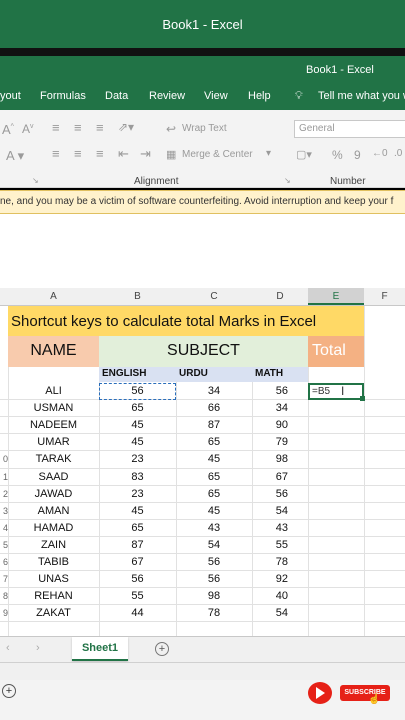 Image resolution: width=405 pixels, height=720 pixels. Describe the element at coordinates (126, 127) in the screenshot. I see `orientation-icon: ⇗▾` at that location.